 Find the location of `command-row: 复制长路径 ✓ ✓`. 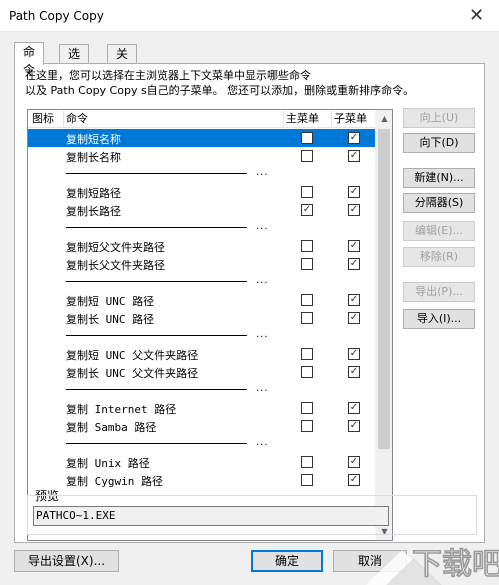

command-row: 复制长路径 ✓ ✓ is located at coordinates (202, 210).